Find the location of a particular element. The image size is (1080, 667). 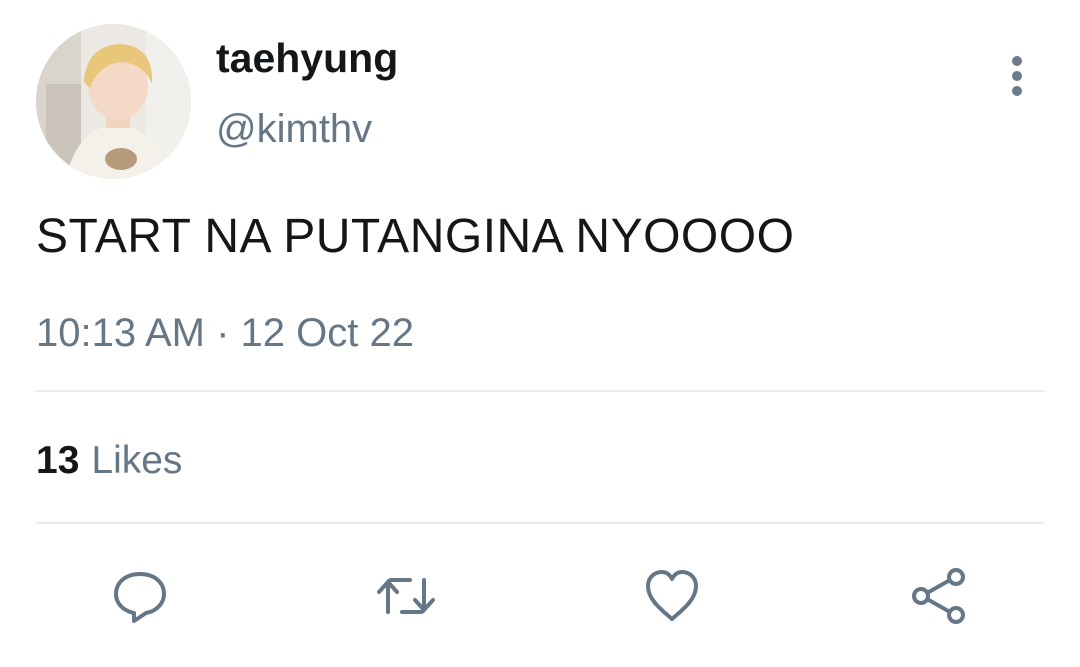

reply-button is located at coordinates (140, 596).